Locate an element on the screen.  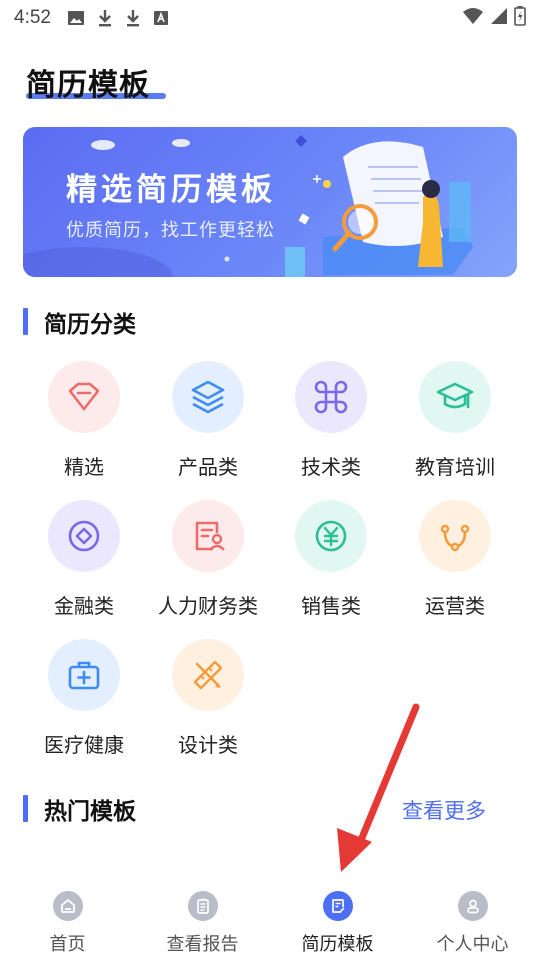
category-item: 运营类 is located at coordinates (455, 559).